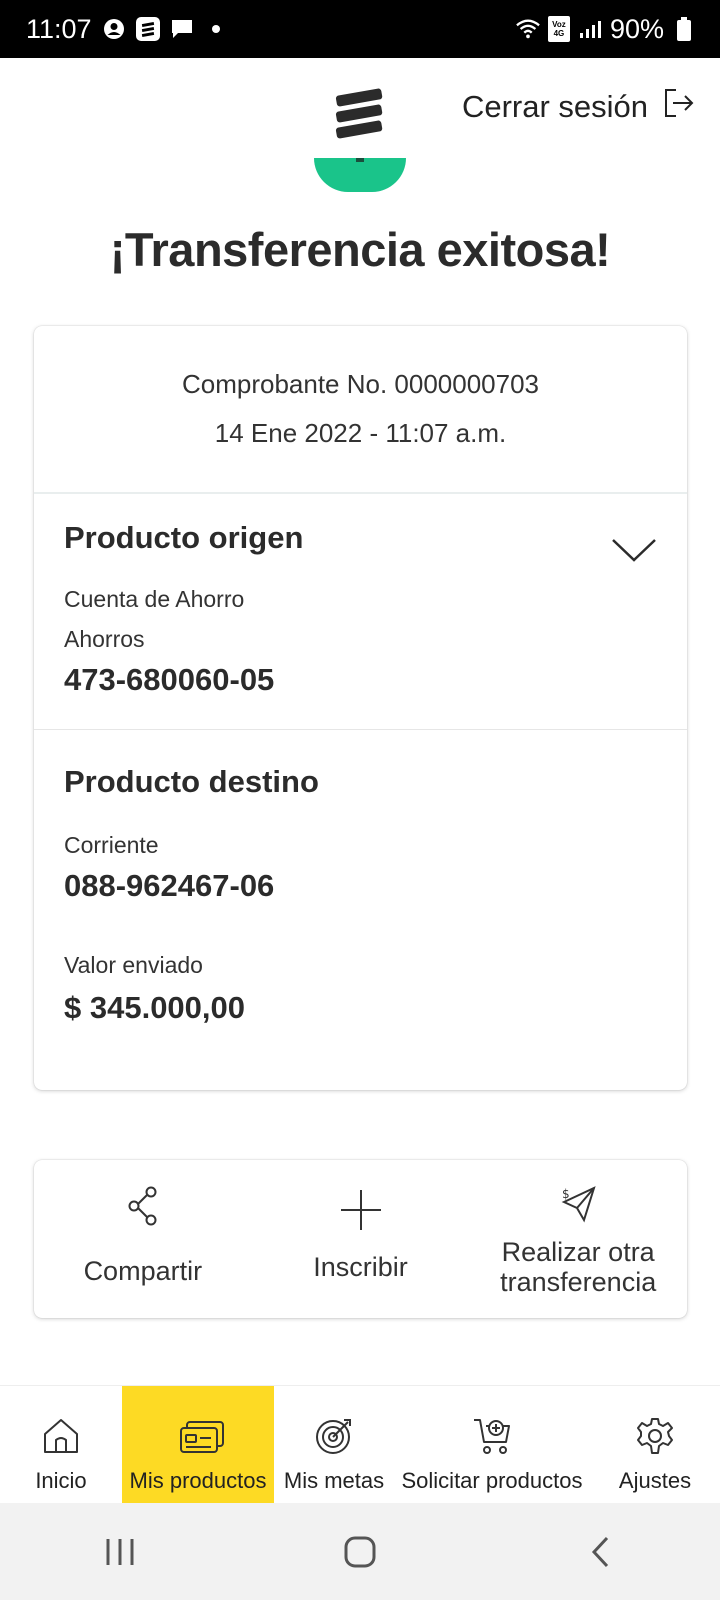  Describe the element at coordinates (61, 1480) in the screenshot. I see `nav-label-inicio: Inicio` at that location.